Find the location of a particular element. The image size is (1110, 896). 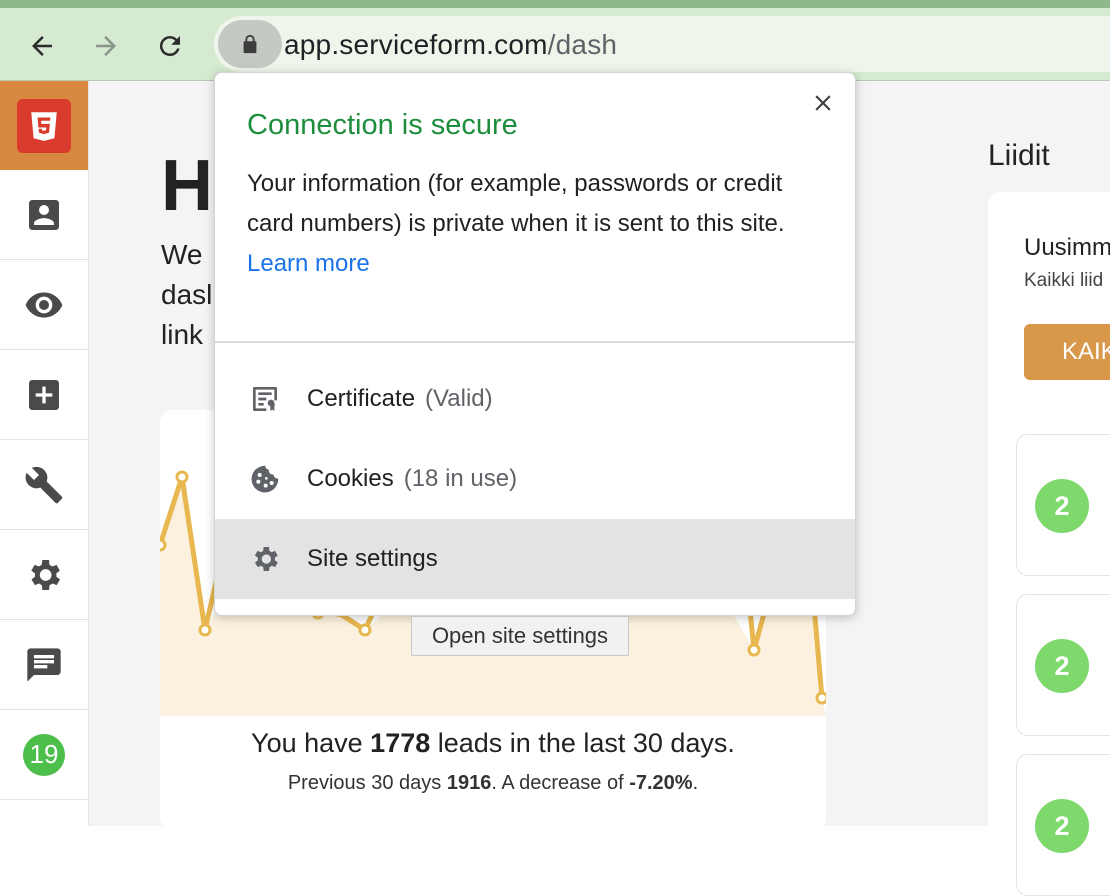

address-bar: app.serviceform.com/dash is located at coordinates (662, 44).